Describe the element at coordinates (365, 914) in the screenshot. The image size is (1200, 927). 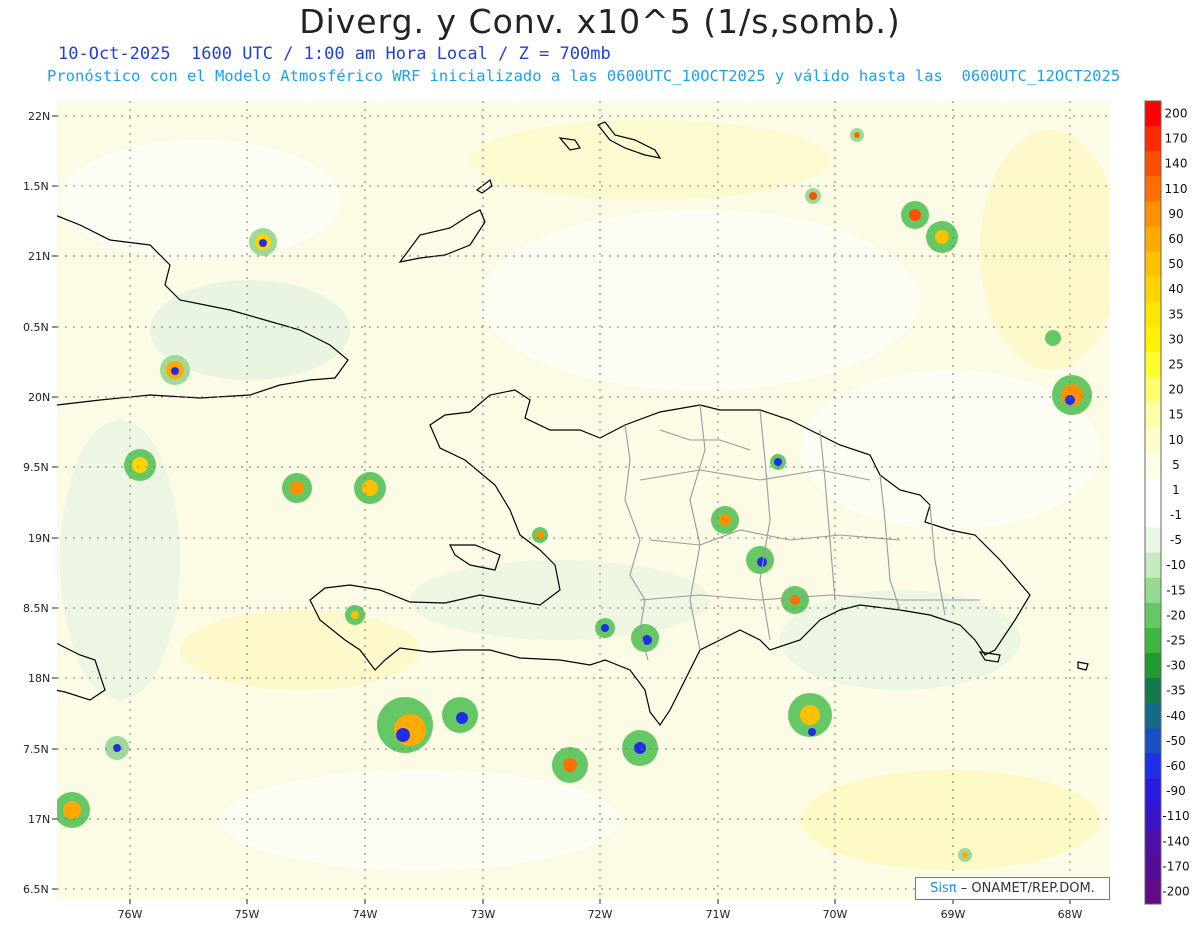
I see `lon-label: 74W` at that location.